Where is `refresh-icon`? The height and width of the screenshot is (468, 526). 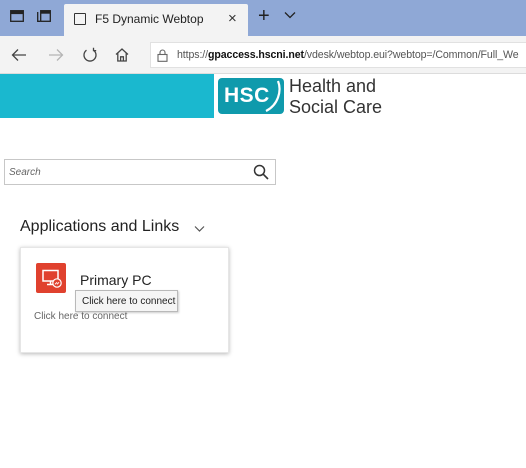 refresh-icon is located at coordinates (90, 55).